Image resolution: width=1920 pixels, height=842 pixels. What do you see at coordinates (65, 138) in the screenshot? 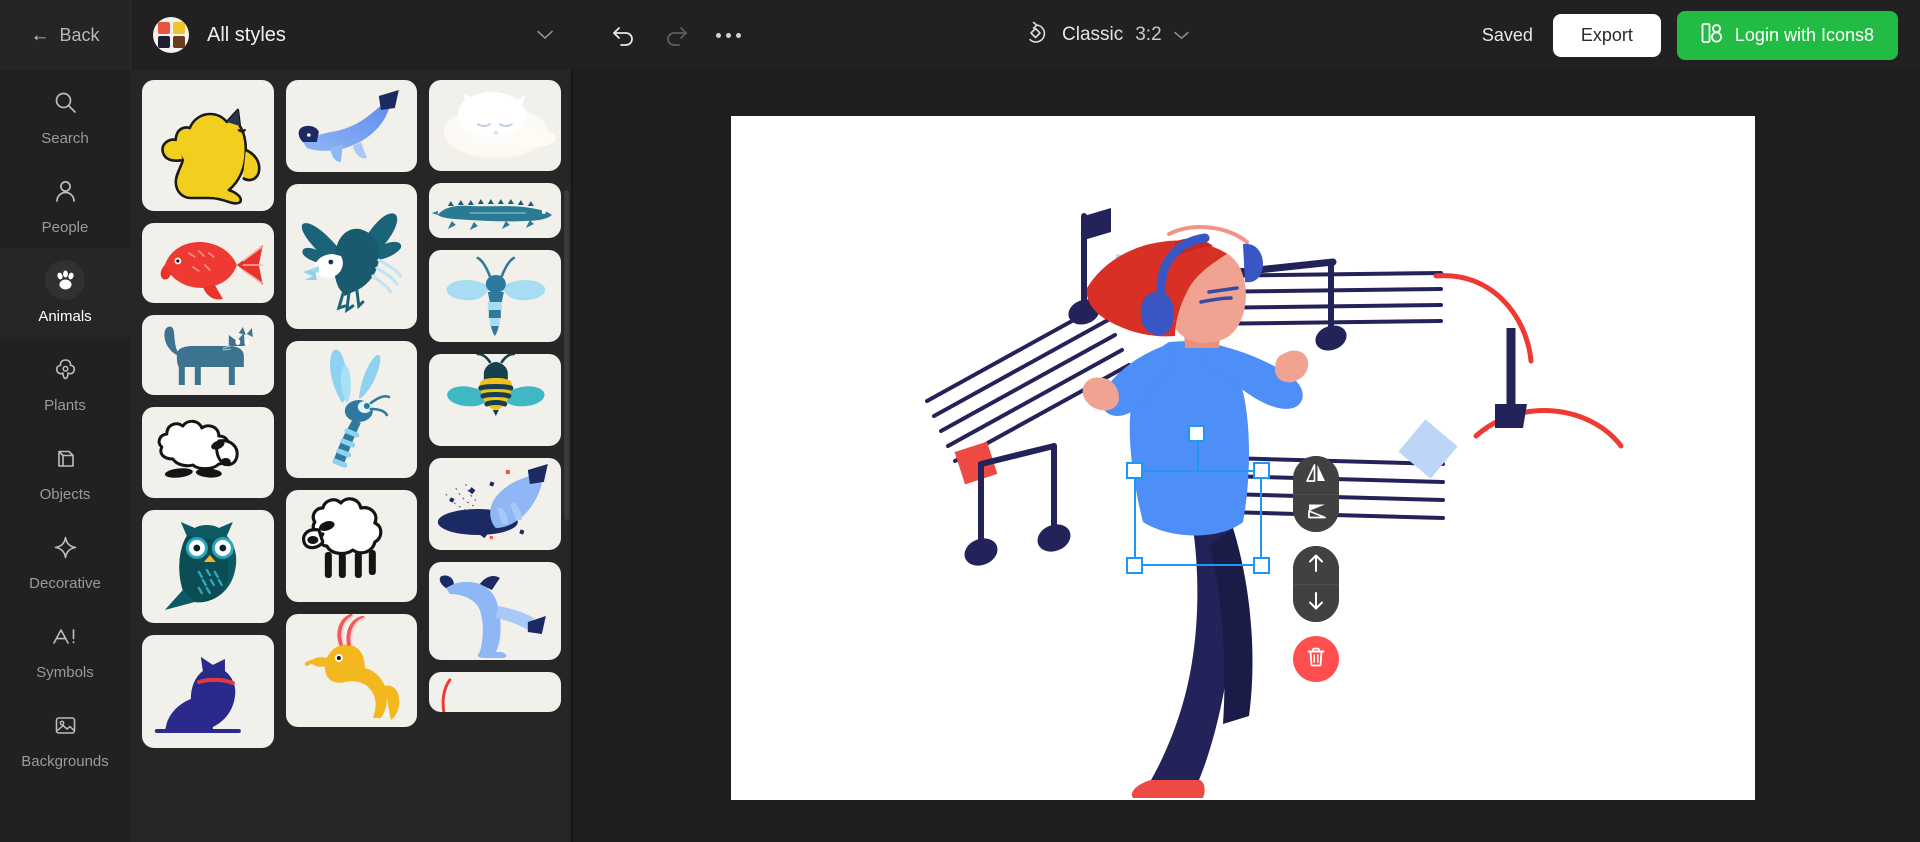
I see `sidebar-label: Search` at bounding box center [65, 138].